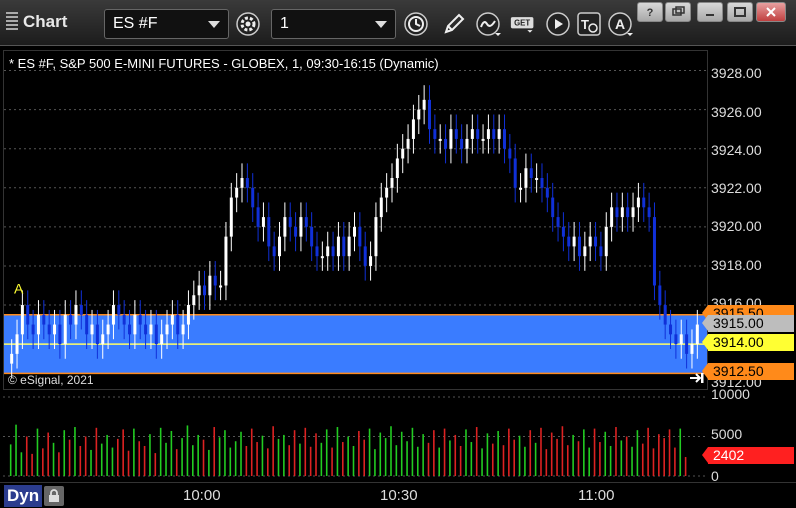 The height and width of the screenshot is (508, 796). Describe the element at coordinates (558, 24) in the screenshot. I see `play-button` at that location.